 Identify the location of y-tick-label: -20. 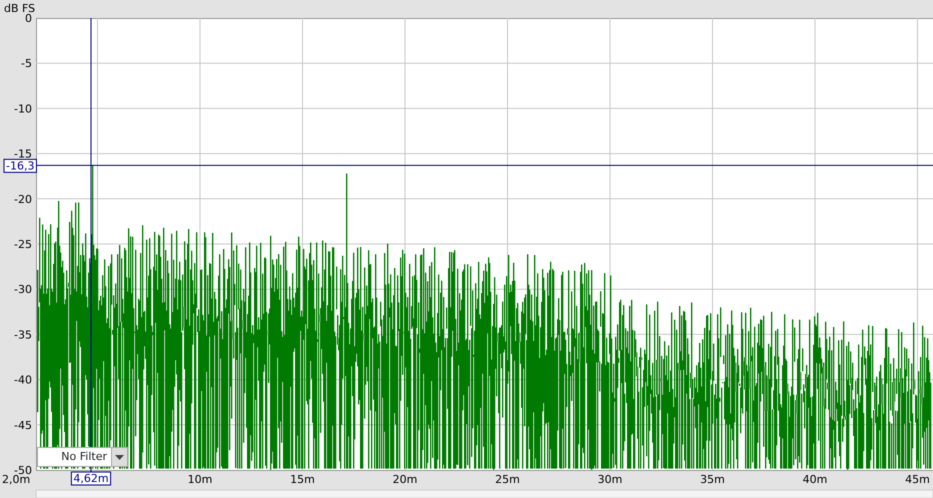
(23, 199).